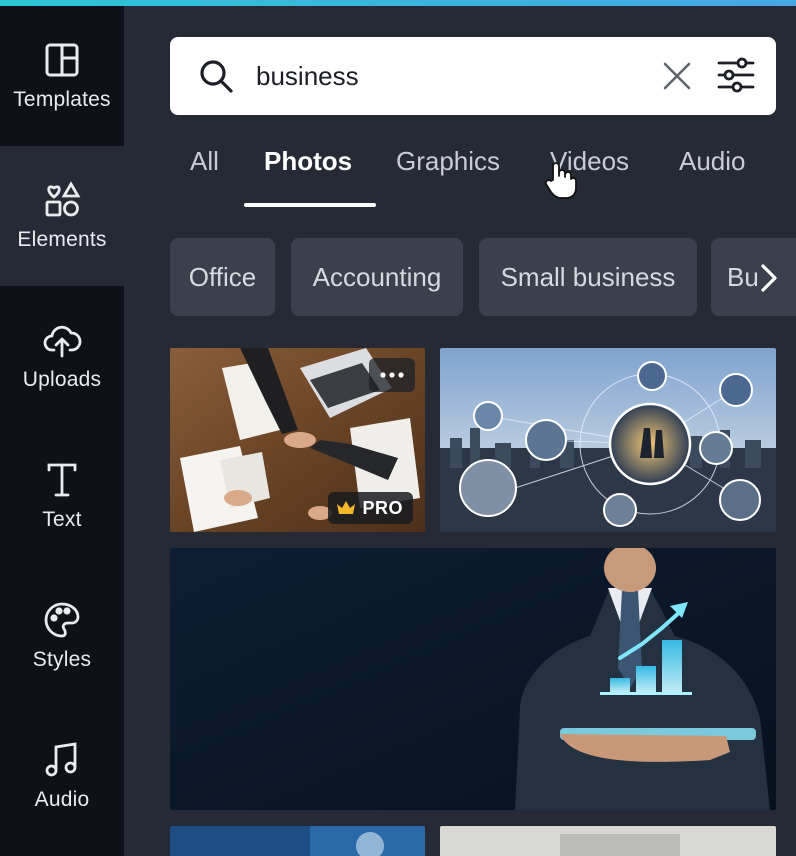 This screenshot has width=796, height=856. I want to click on photo-partial-2-image, so click(608, 841).